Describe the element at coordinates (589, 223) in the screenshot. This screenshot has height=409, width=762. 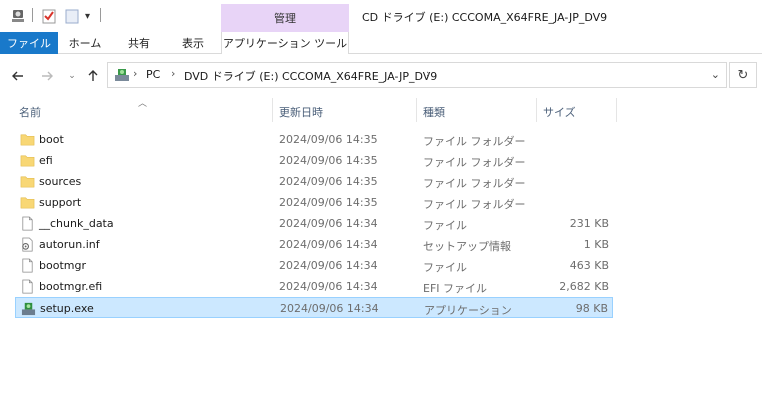
I see `file-size: 231 KB` at that location.